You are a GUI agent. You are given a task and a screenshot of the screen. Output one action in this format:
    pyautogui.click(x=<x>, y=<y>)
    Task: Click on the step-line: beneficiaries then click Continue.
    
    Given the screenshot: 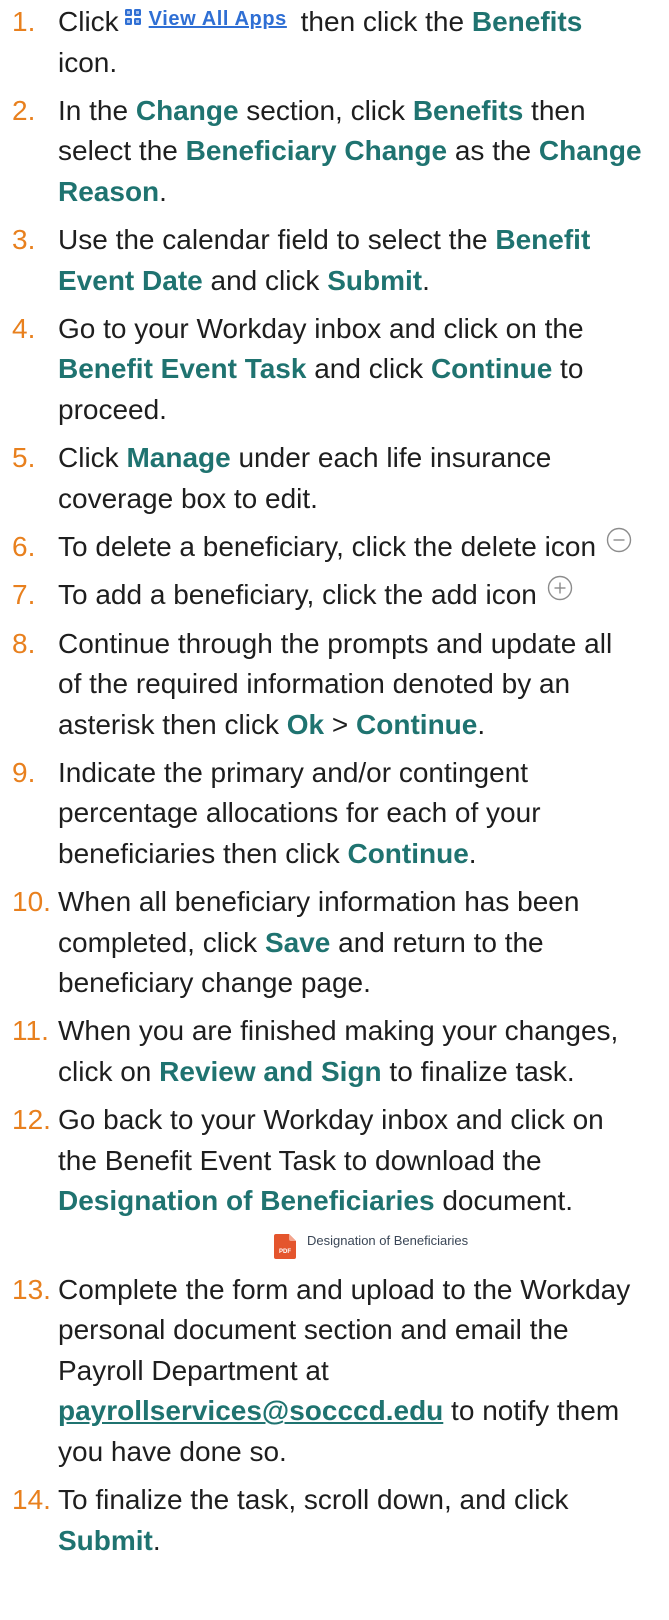 What is the action you would take?
    pyautogui.click(x=363, y=854)
    